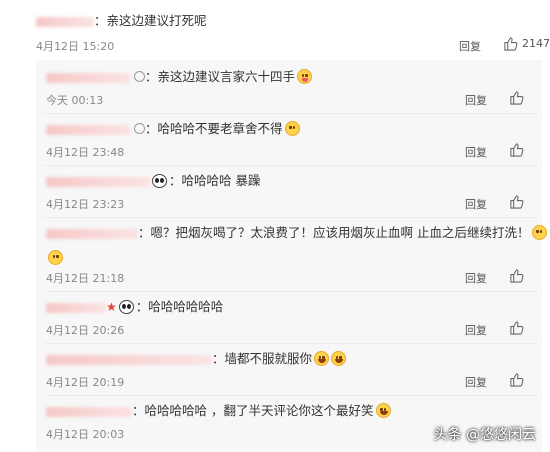 The width and height of the screenshot is (550, 452). I want to click on watermark: 头条 @悠悠闲云, so click(484, 435).